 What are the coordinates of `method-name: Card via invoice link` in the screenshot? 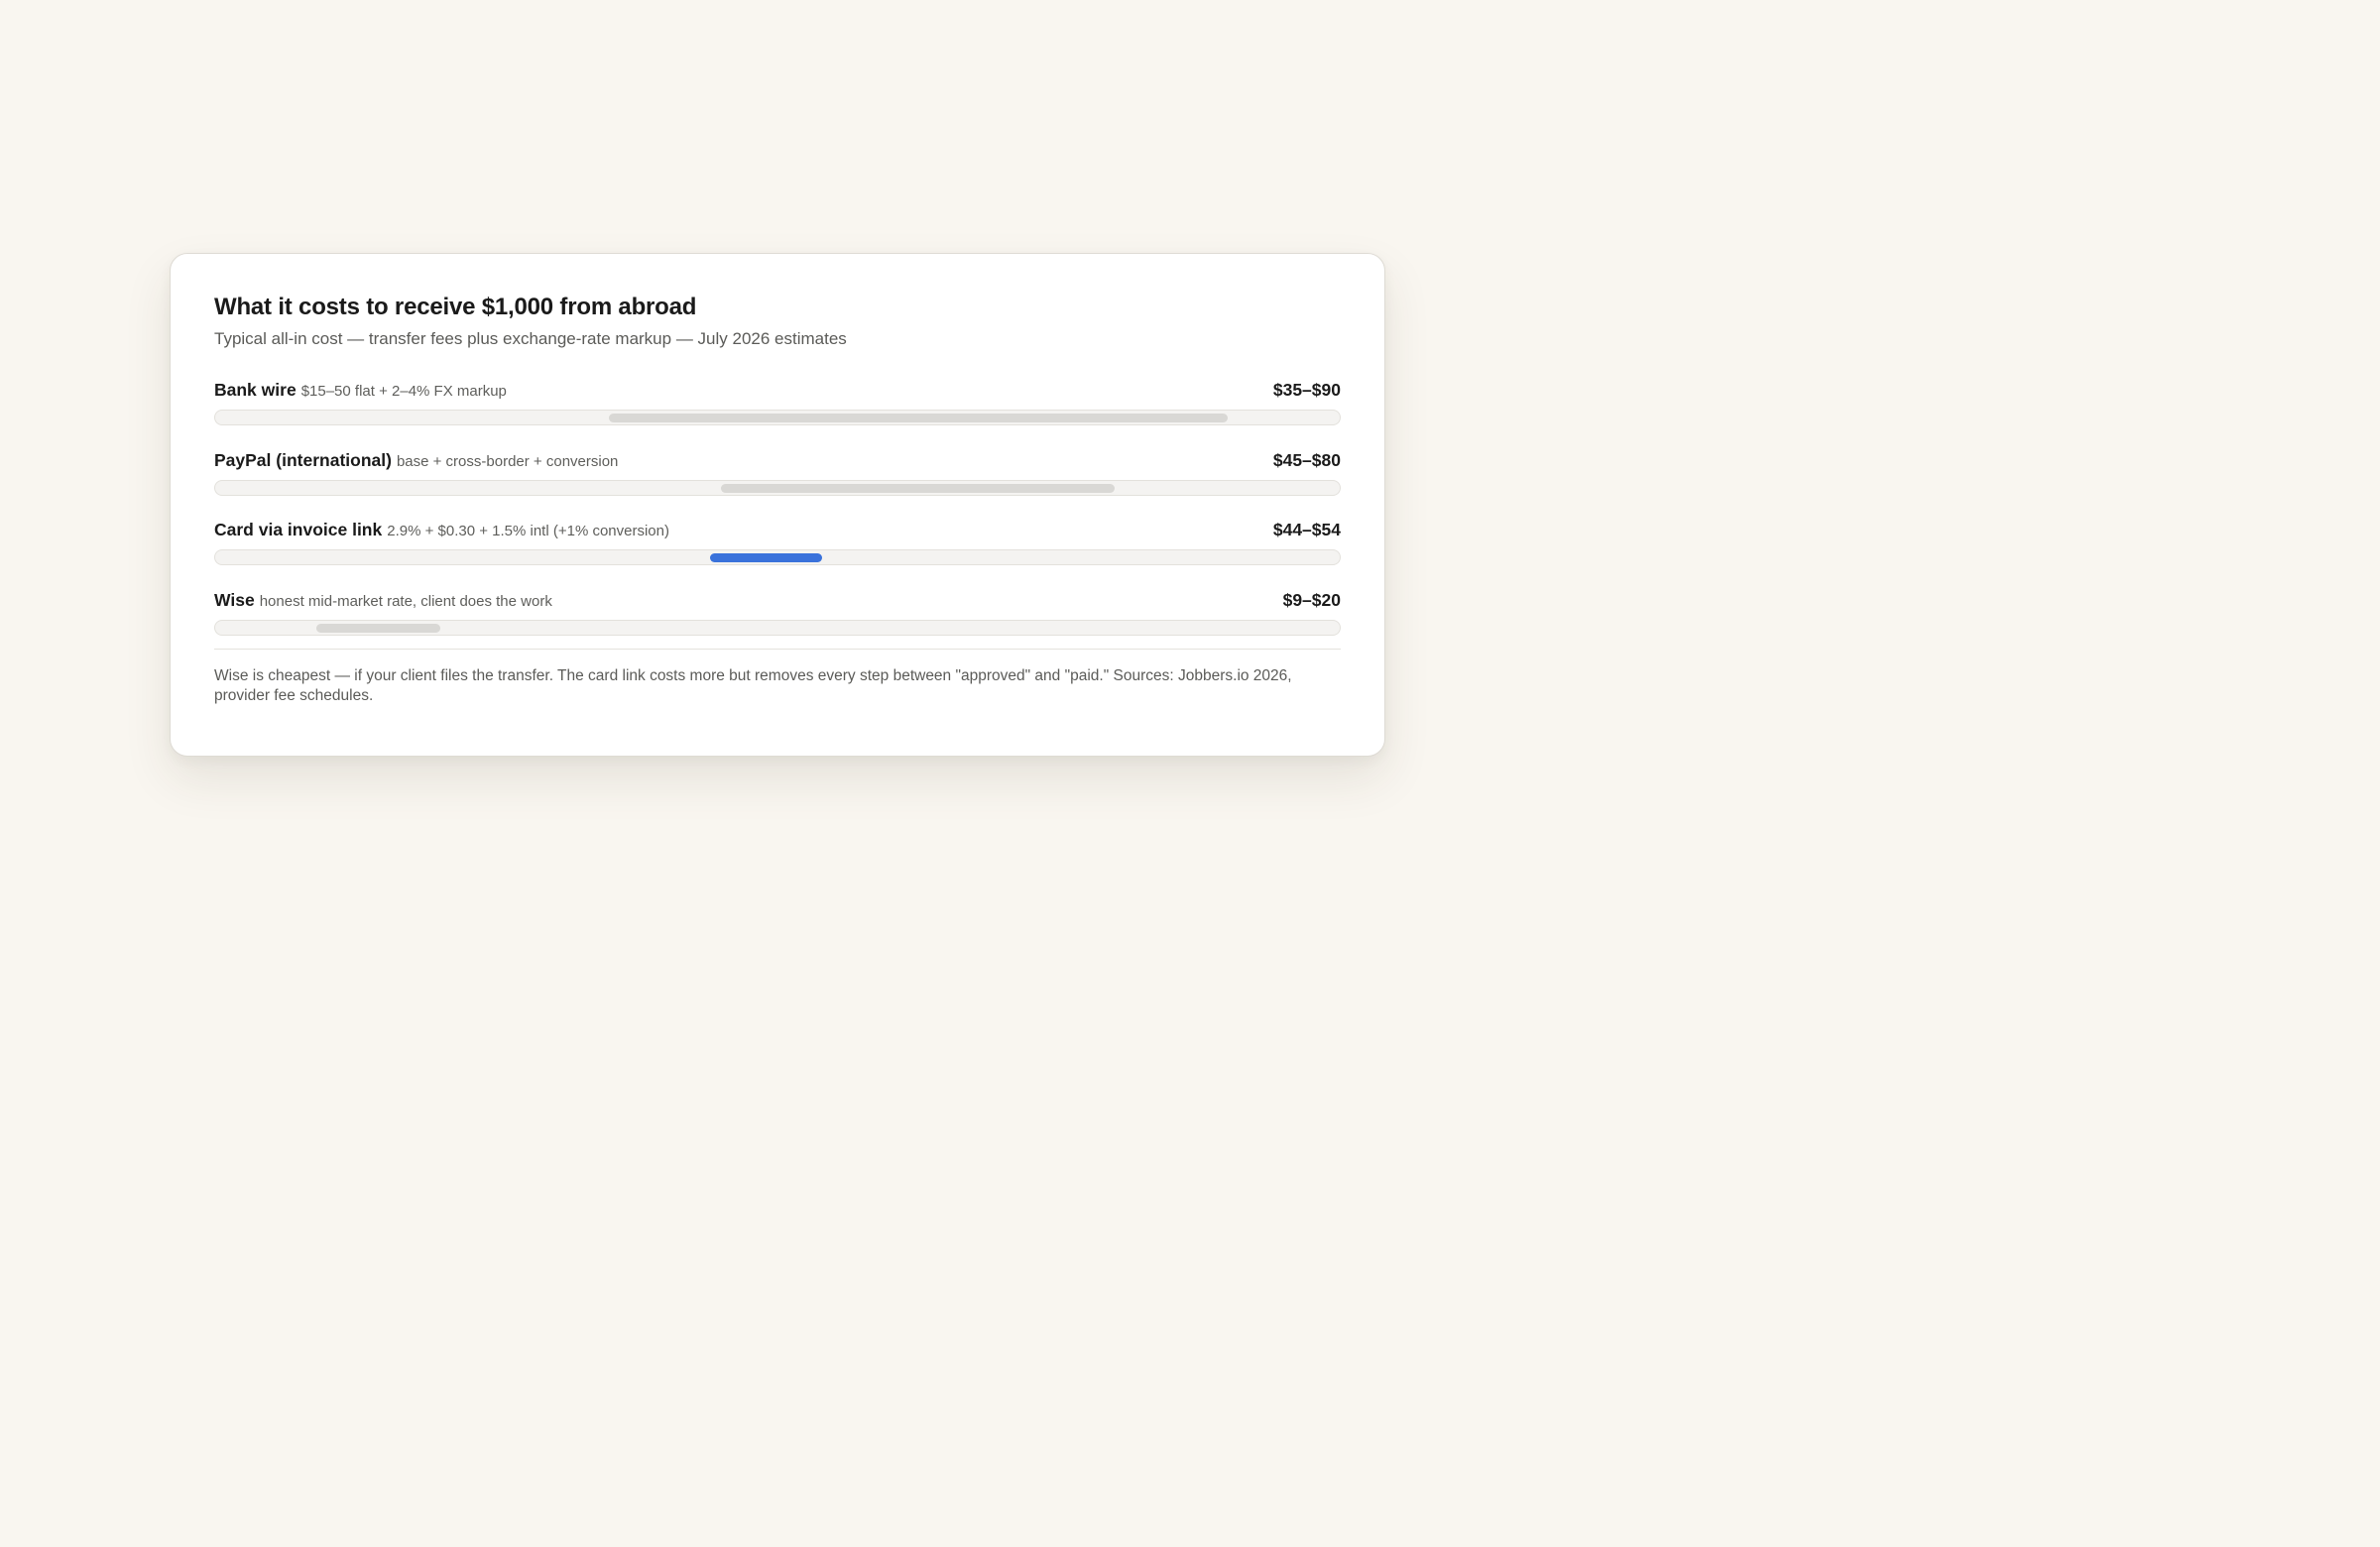 It's located at (298, 529).